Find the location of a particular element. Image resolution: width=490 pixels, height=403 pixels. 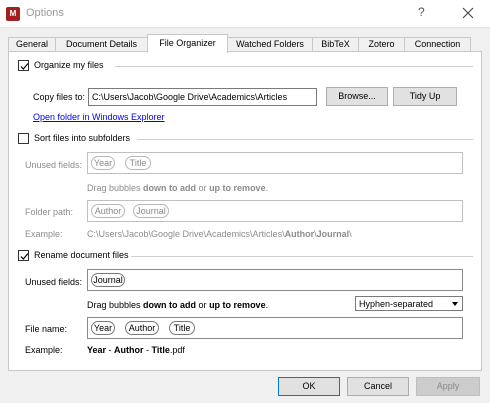

ok-button: OK is located at coordinates (309, 386).